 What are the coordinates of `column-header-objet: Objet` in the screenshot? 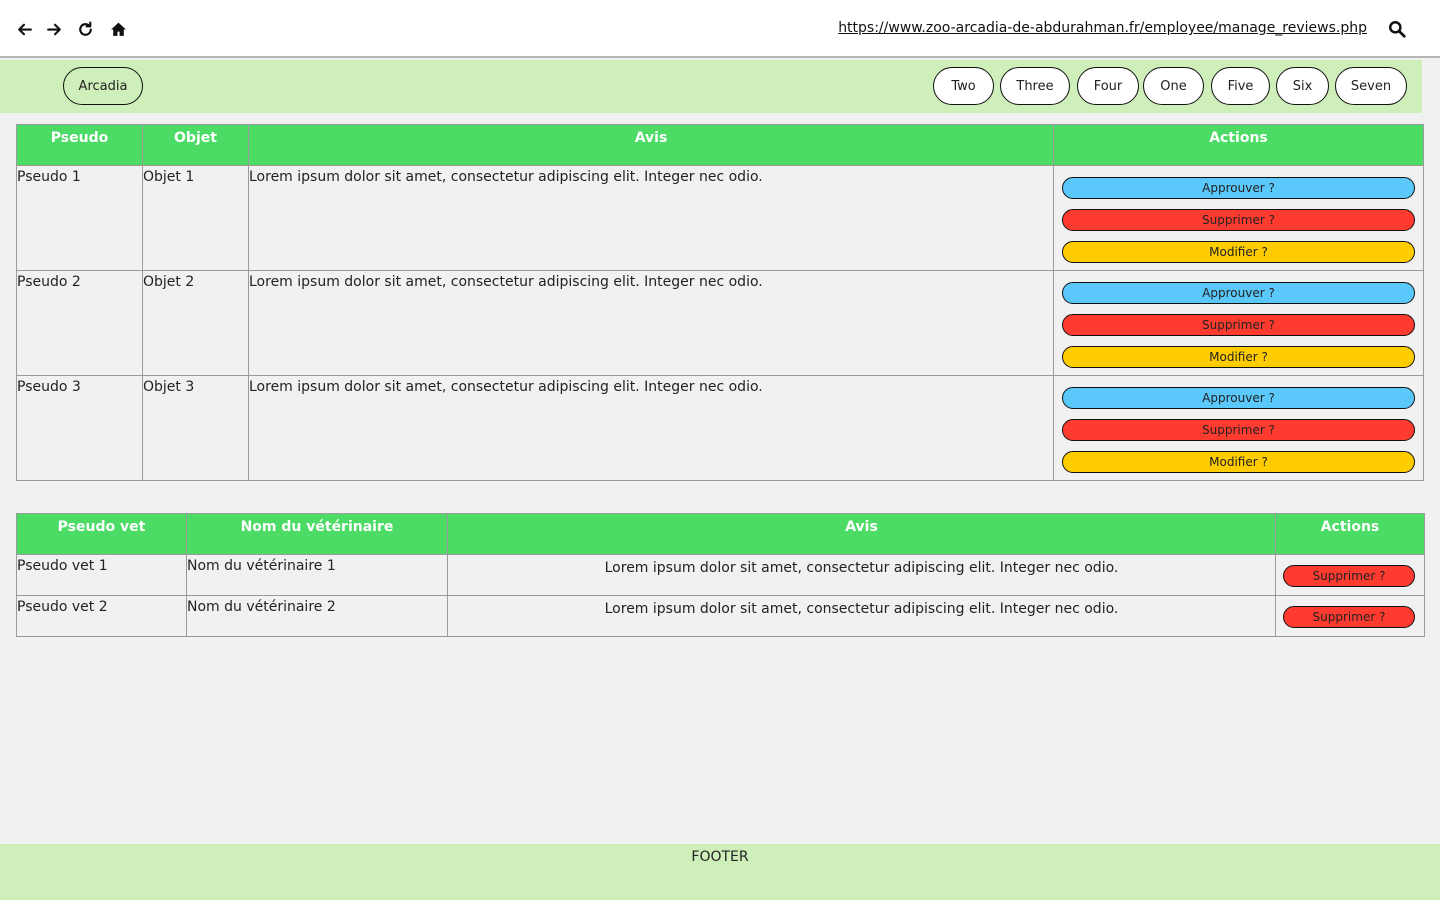 It's located at (195, 145).